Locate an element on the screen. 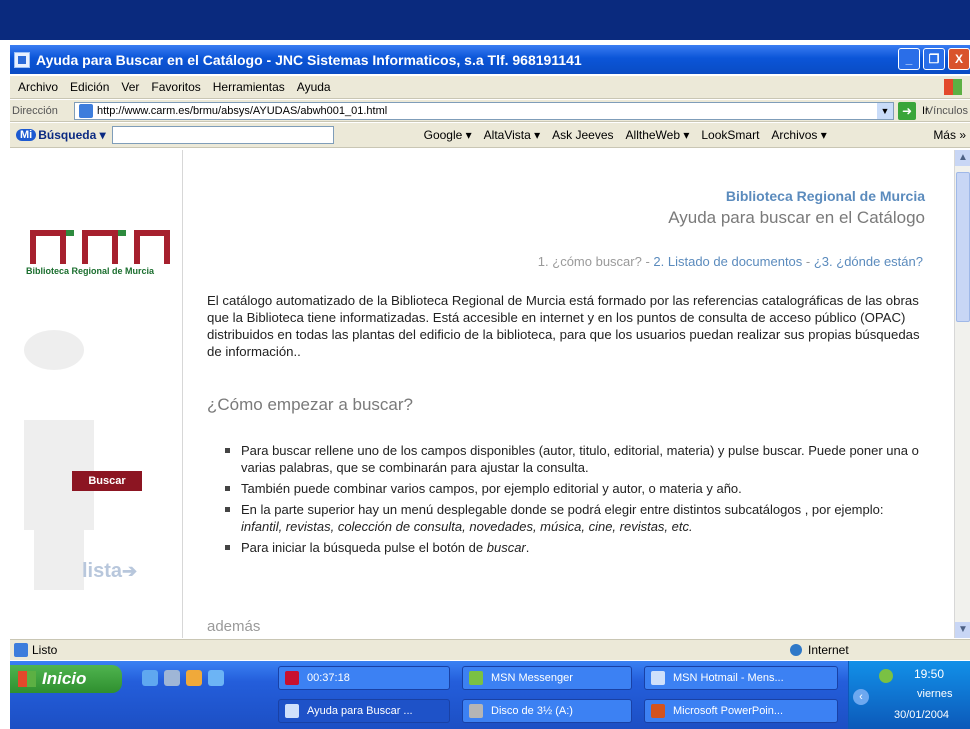  window-controls: _ ❐ X is located at coordinates (934, 59).